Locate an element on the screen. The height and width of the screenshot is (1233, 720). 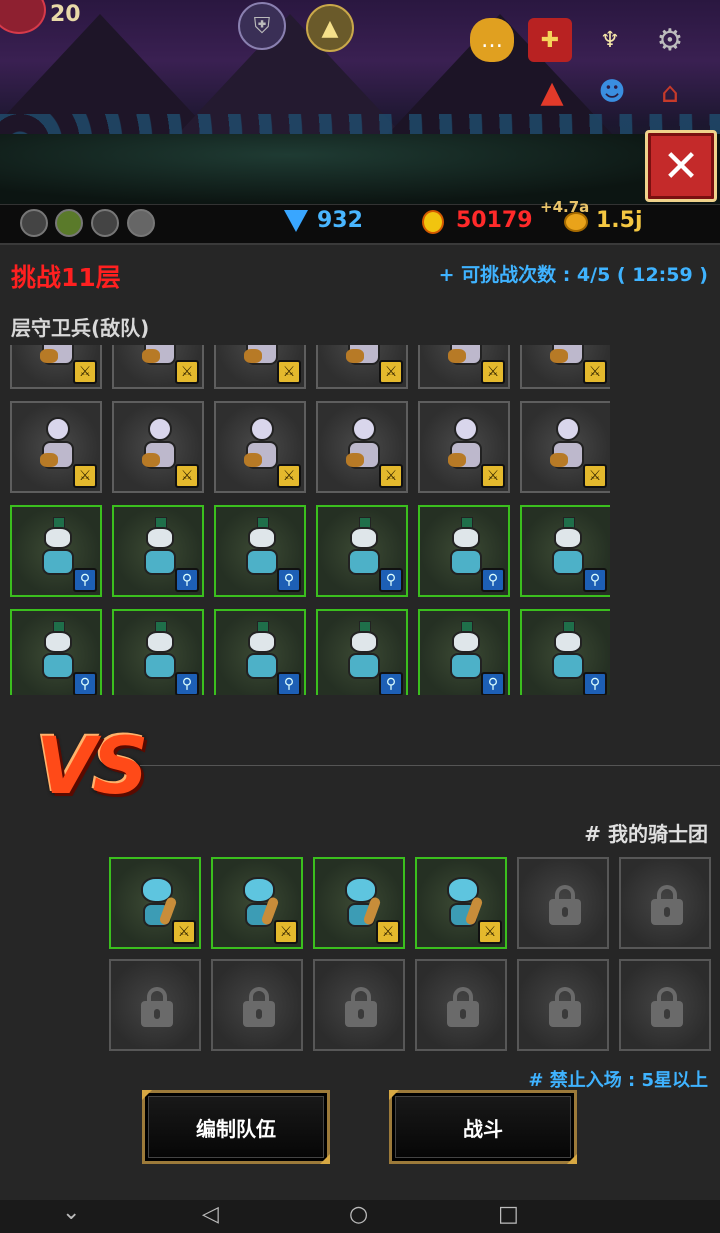
shield-icon: ⛨ is located at coordinates (262, 26).